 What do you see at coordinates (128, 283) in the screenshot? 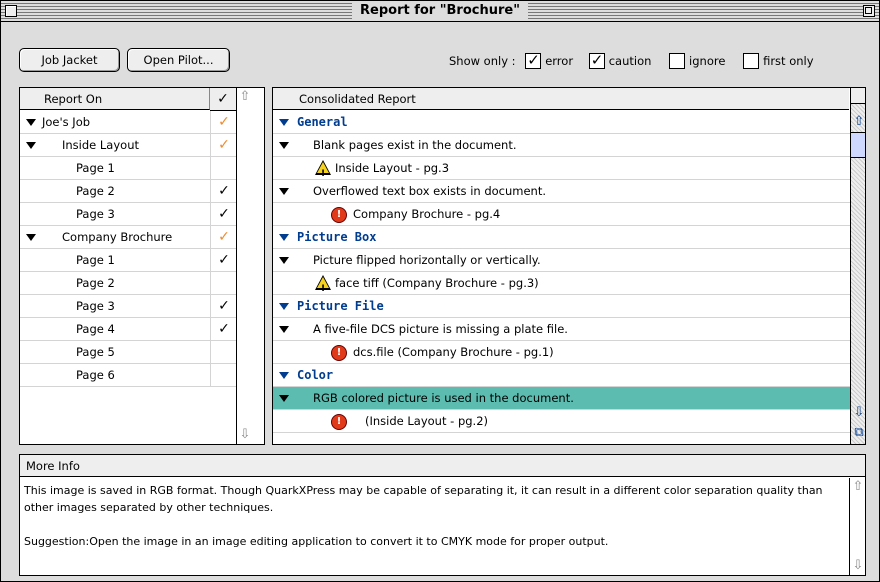
I see `report-on-row: Page 2` at bounding box center [128, 283].